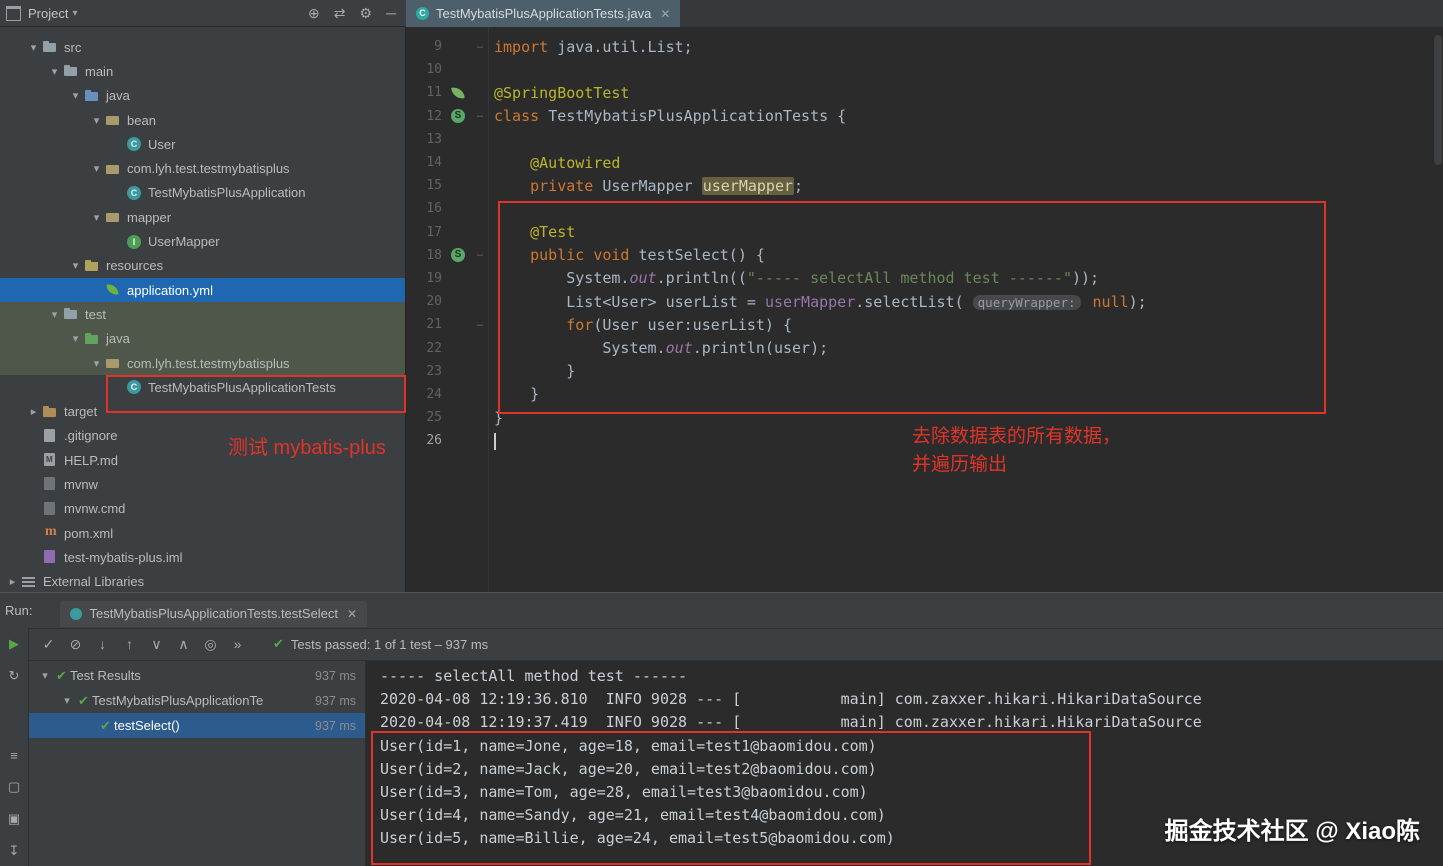 The height and width of the screenshot is (866, 1443). Describe the element at coordinates (202, 314) in the screenshot. I see `tree-item: ▾ test` at that location.